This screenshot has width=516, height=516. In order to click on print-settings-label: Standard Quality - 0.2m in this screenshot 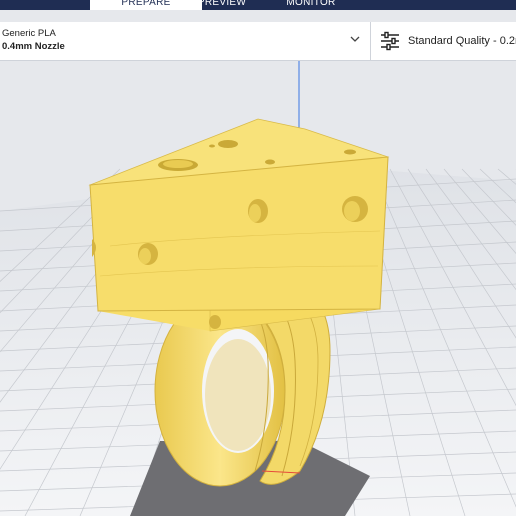, I will do `click(462, 41)`.